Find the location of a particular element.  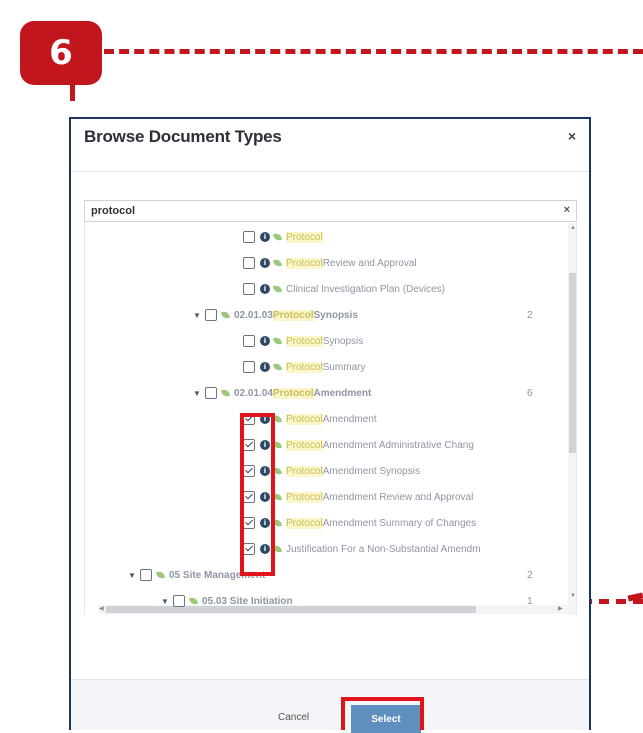

close-icon: × is located at coordinates (572, 136).